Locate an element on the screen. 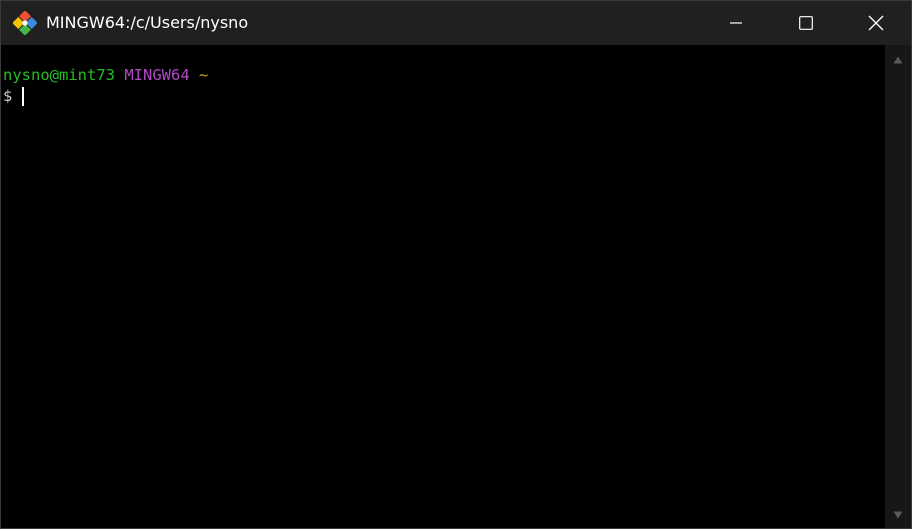 This screenshot has height=529, width=912. scroll-down-icon is located at coordinates (898, 515).